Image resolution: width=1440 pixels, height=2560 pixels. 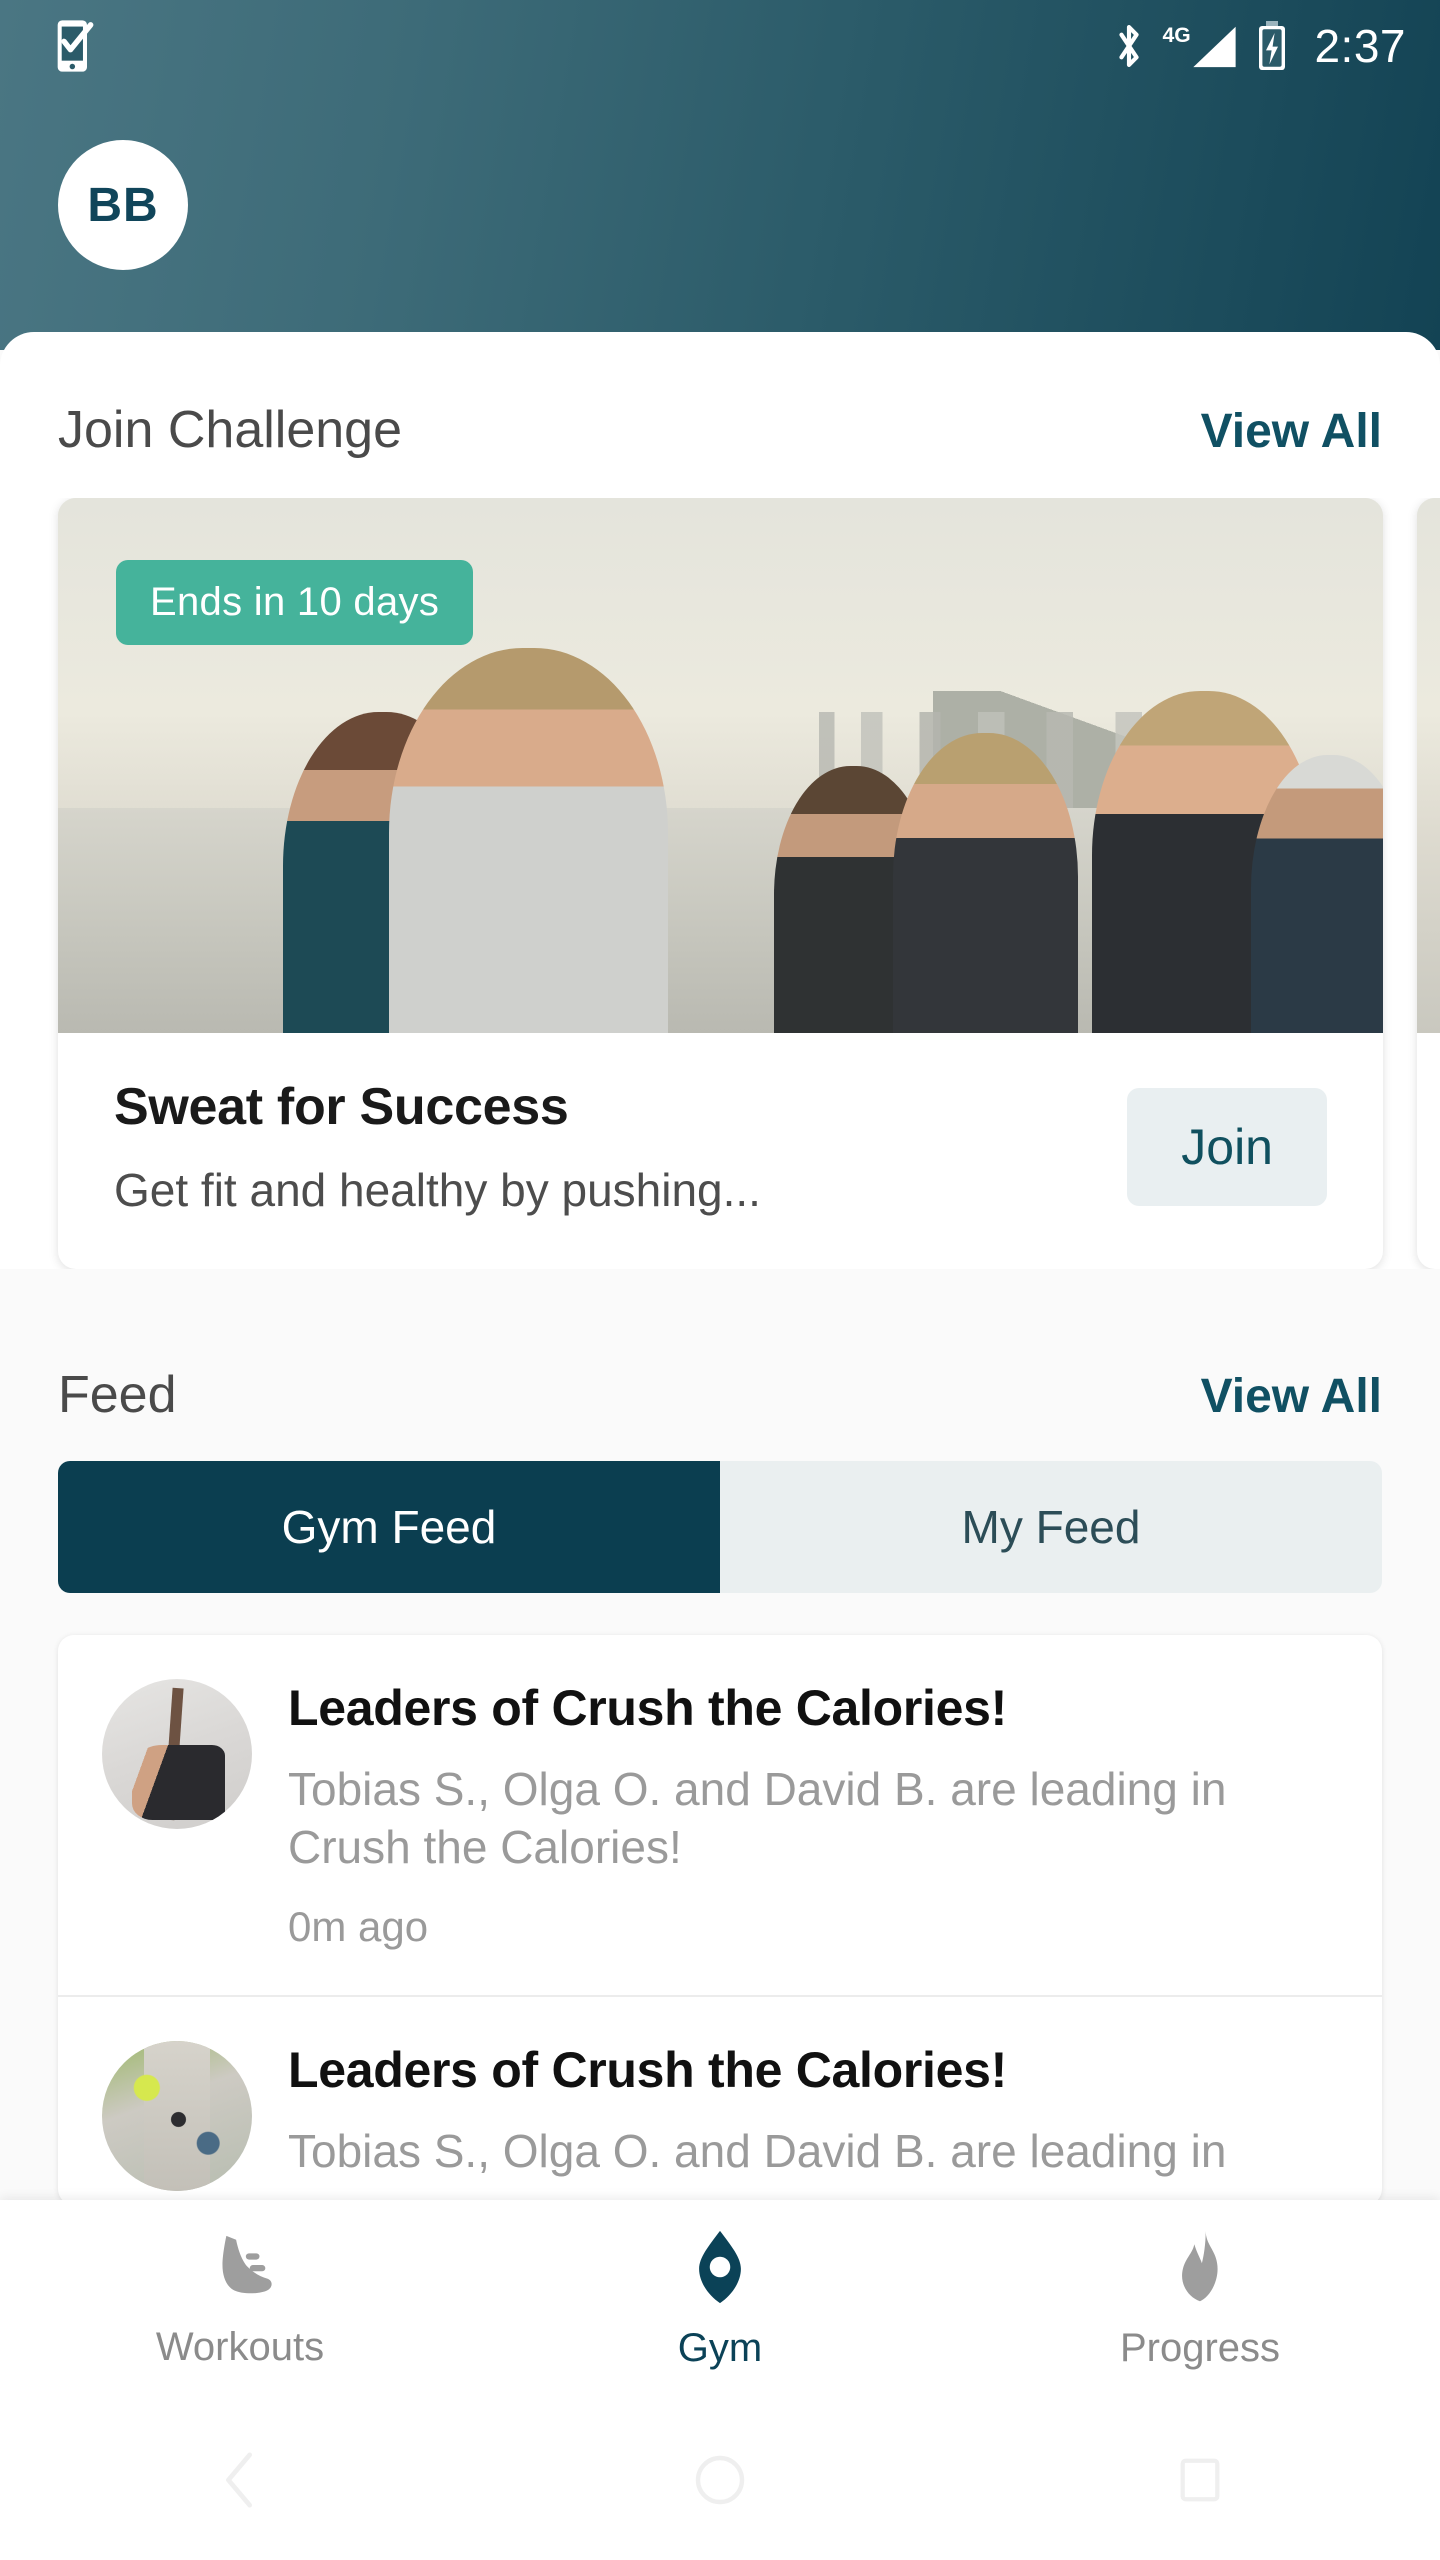 What do you see at coordinates (1360, 46) in the screenshot?
I see `status-bar-clock: 2:37` at bounding box center [1360, 46].